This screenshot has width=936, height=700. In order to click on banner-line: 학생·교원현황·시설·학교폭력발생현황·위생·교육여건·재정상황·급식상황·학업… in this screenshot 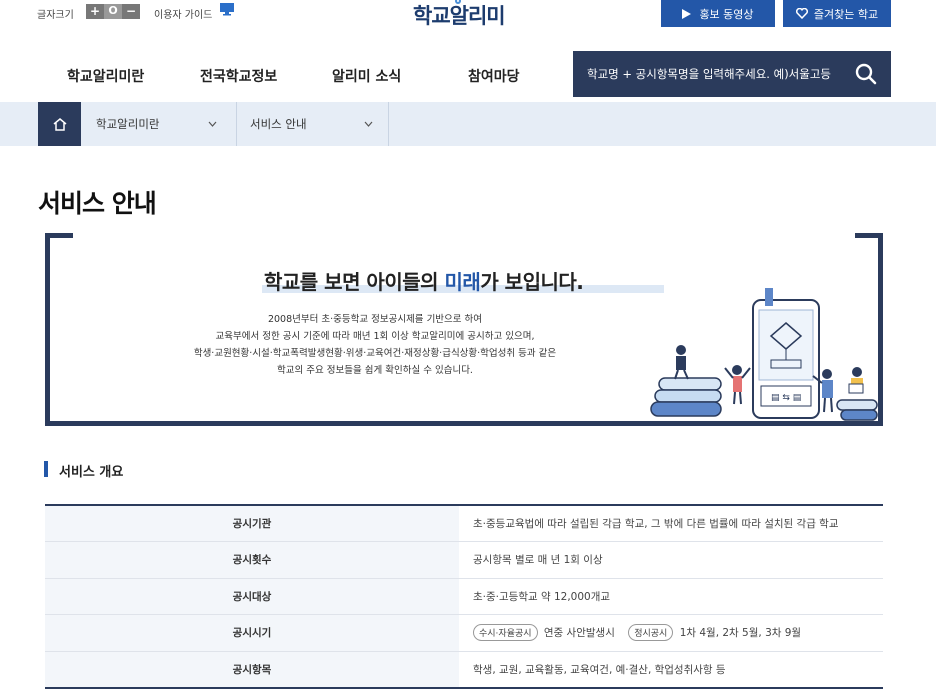, I will do `click(375, 353)`.